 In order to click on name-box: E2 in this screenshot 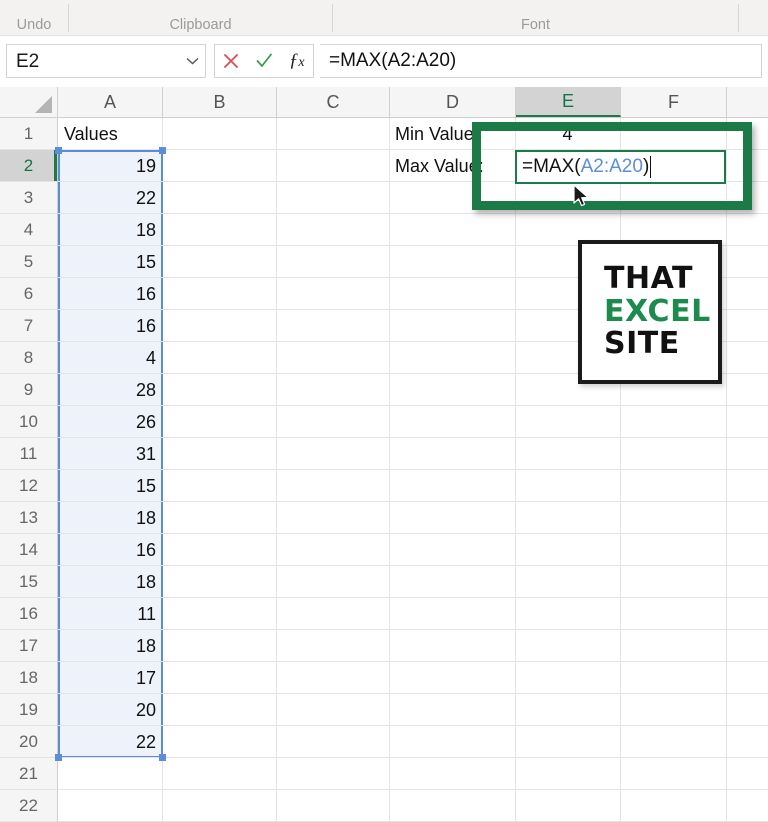, I will do `click(106, 61)`.